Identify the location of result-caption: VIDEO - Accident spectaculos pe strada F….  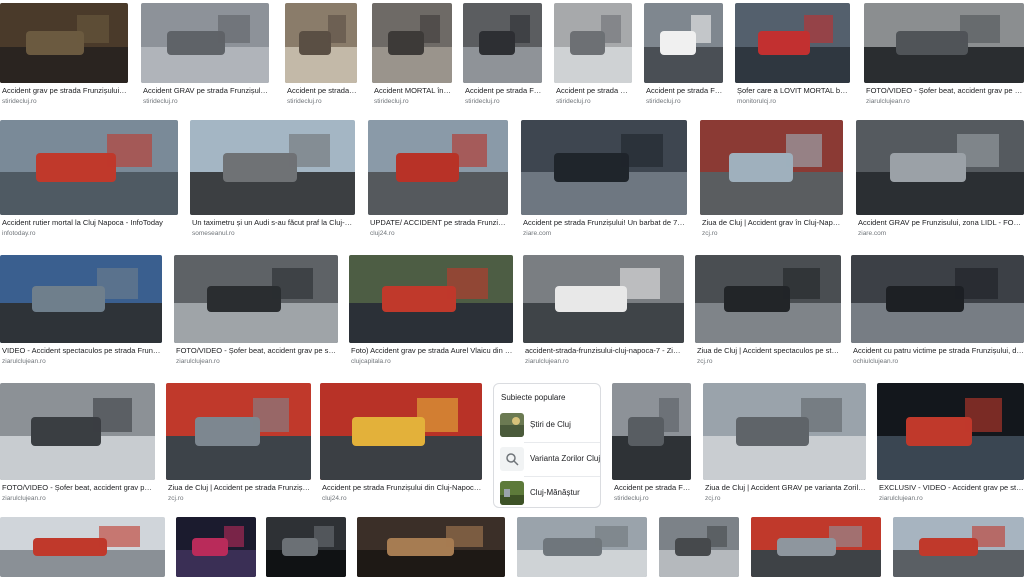
(82, 351).